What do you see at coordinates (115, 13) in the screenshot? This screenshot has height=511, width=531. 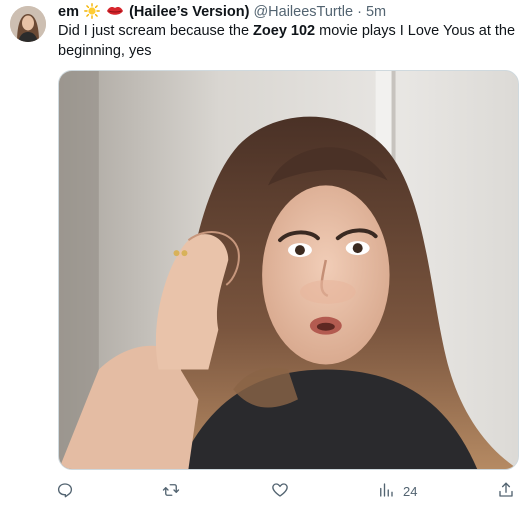 I see `lips-emoji` at bounding box center [115, 13].